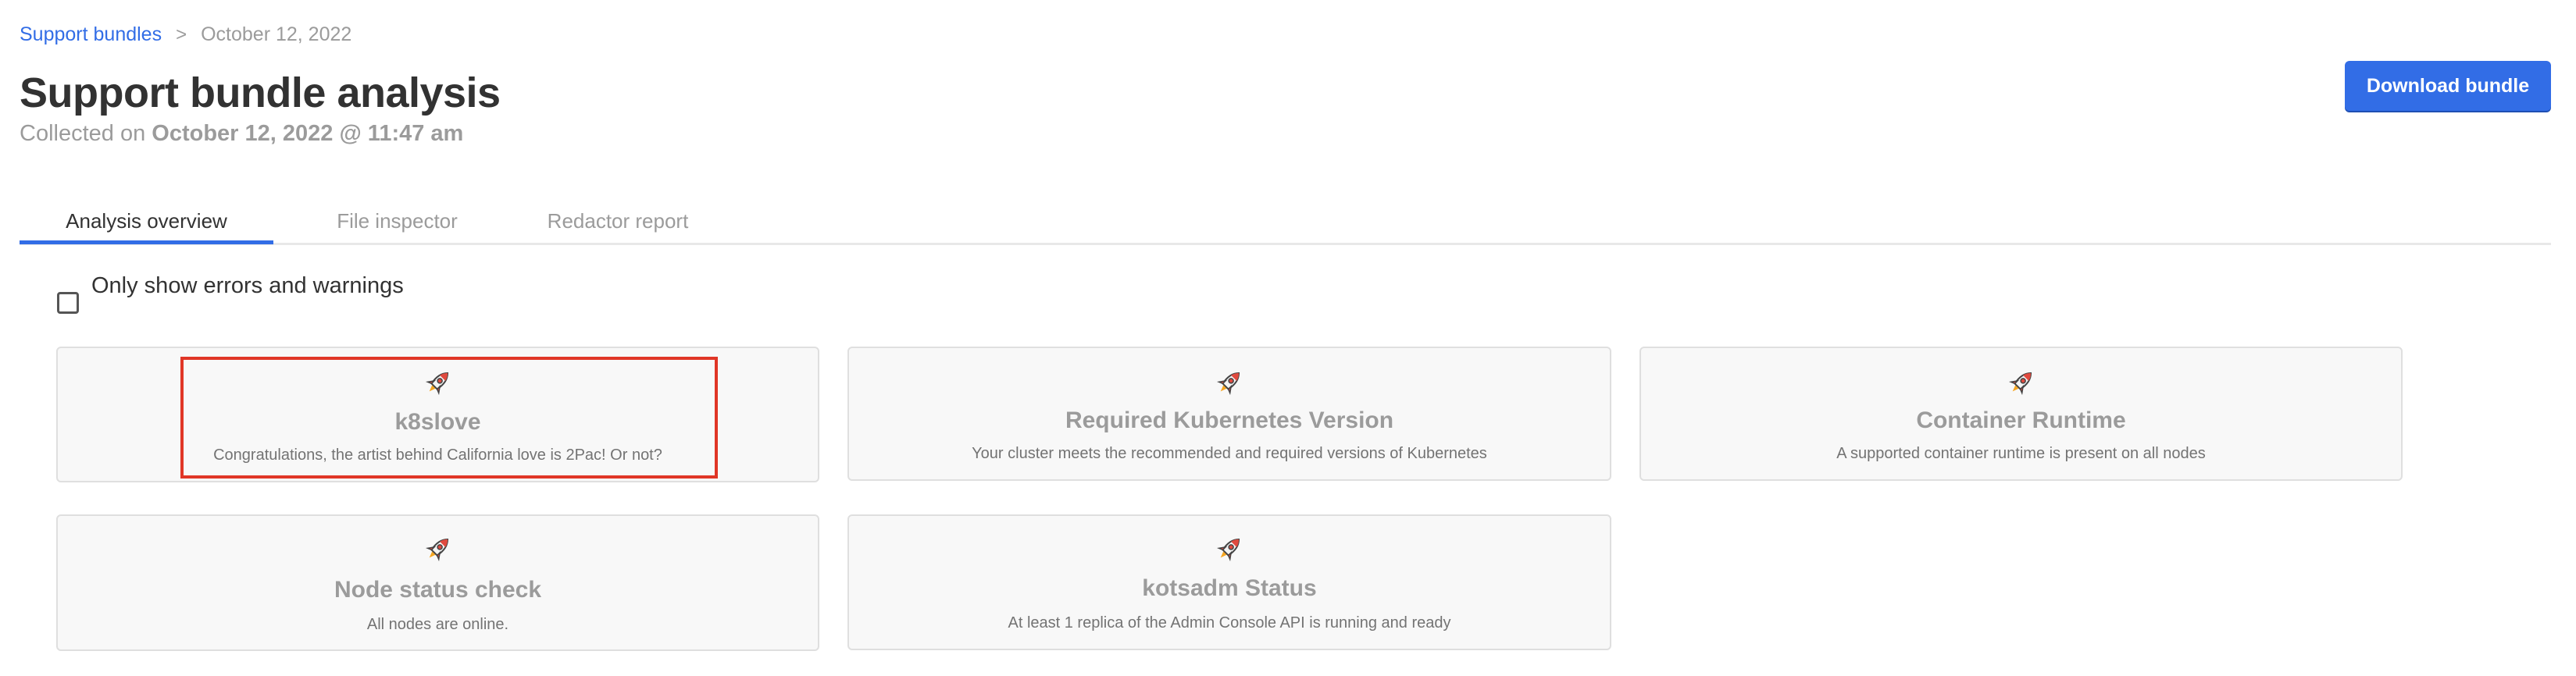  What do you see at coordinates (83, 133) in the screenshot?
I see `collected-prefix: Collected on` at bounding box center [83, 133].